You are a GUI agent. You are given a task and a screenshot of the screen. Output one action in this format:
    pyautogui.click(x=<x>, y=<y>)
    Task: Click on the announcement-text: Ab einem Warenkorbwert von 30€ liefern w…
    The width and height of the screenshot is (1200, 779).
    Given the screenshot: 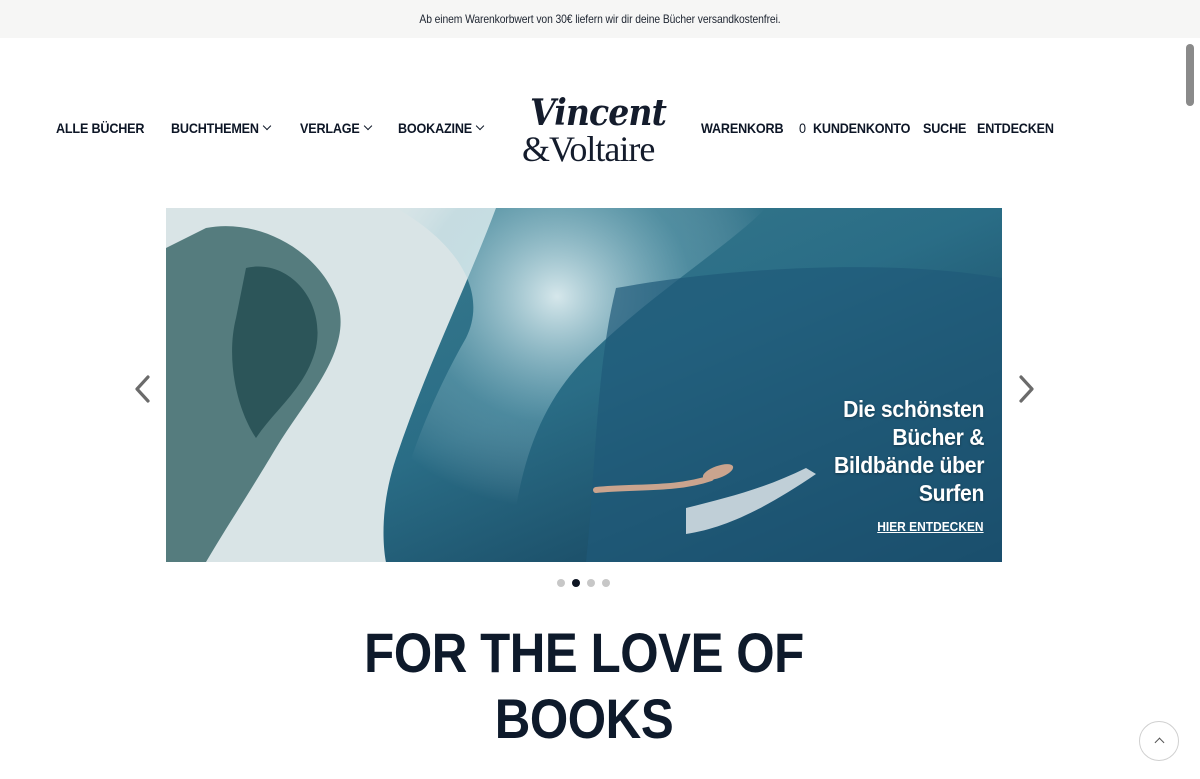 What is the action you would take?
    pyautogui.click(x=600, y=19)
    